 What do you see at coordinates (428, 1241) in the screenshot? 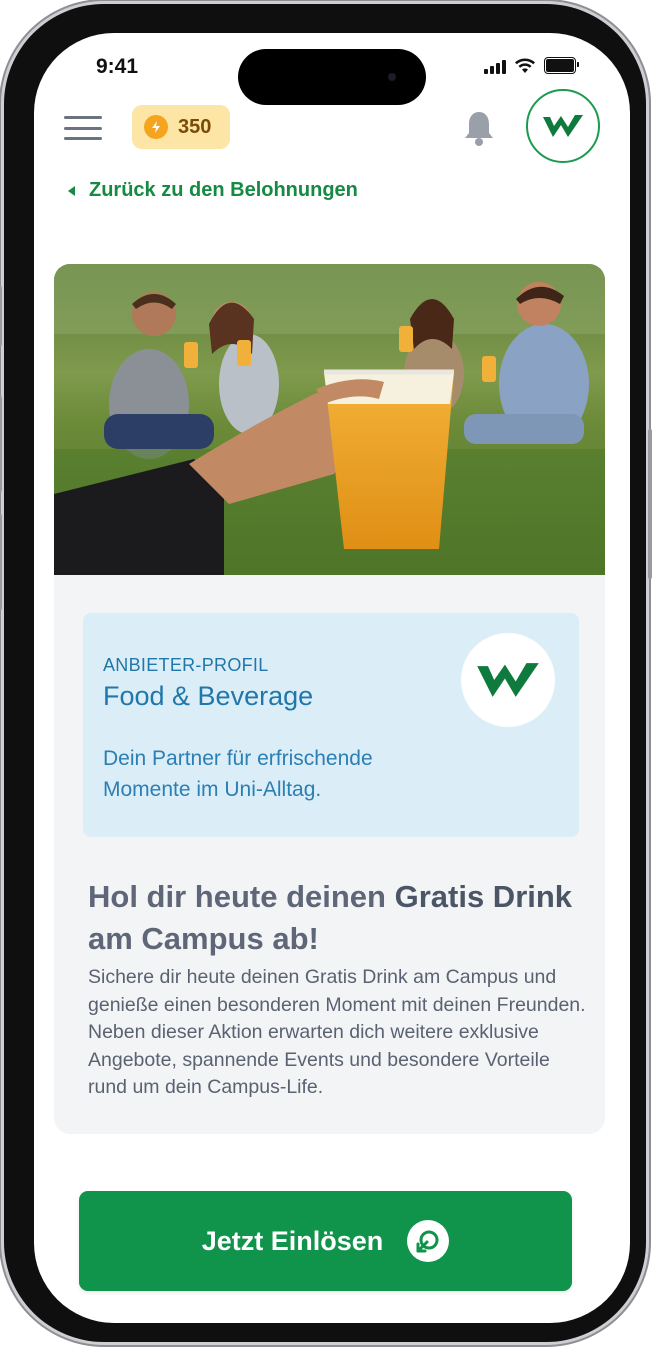
I see `redeem-arrow-icon` at bounding box center [428, 1241].